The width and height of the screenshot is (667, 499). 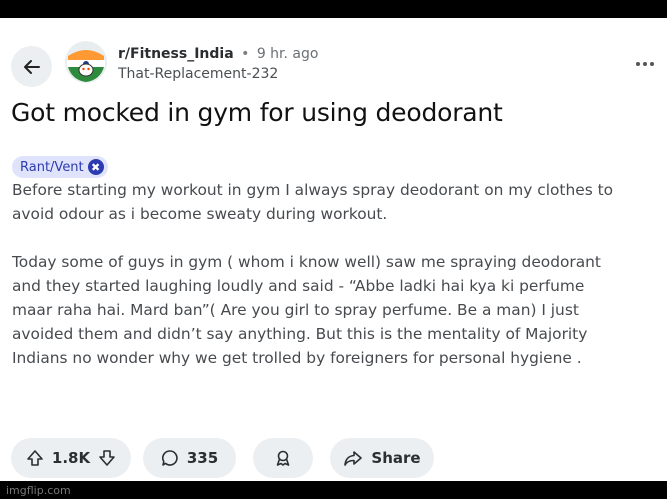 I want to click on downvote-icon, so click(x=107, y=458).